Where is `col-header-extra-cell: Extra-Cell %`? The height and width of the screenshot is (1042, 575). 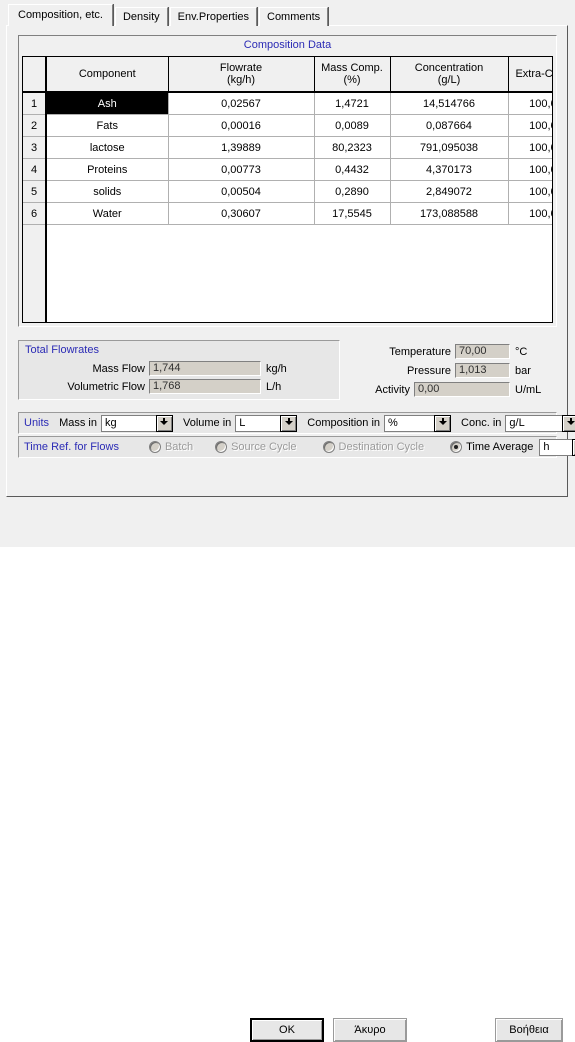 col-header-extra-cell: Extra-Cell % is located at coordinates (530, 75).